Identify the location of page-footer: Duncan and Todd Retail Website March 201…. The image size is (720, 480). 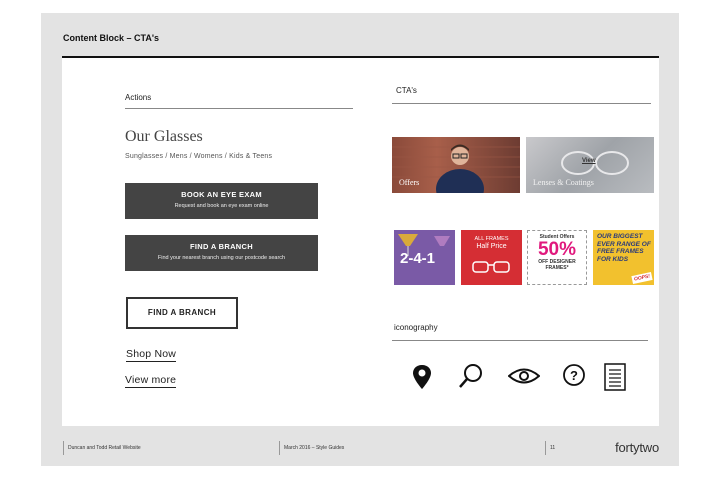
(360, 449).